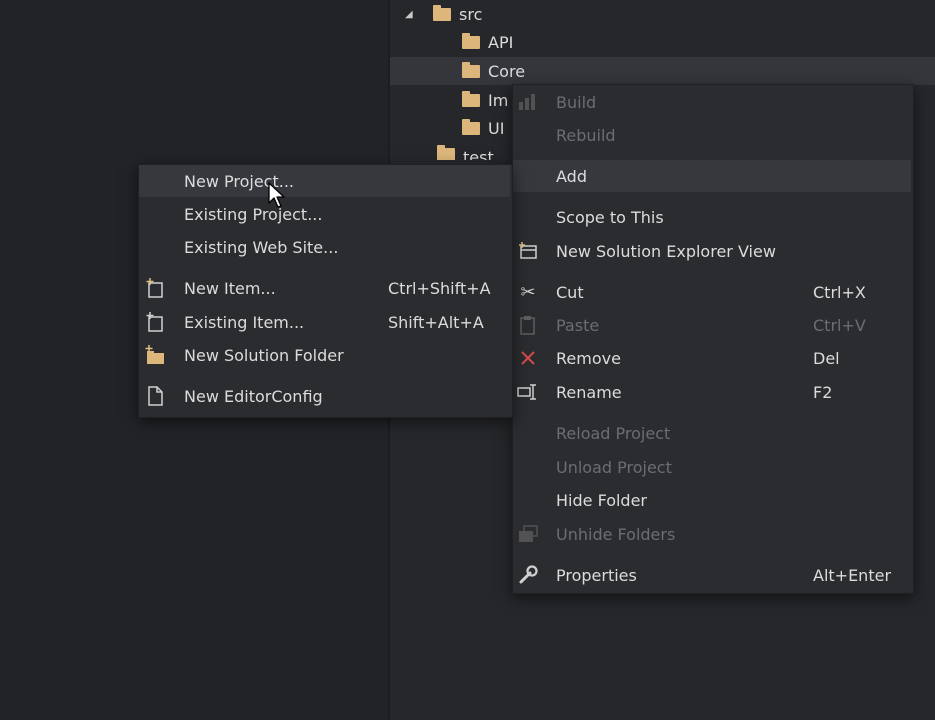 The width and height of the screenshot is (935, 720). What do you see at coordinates (528, 534) in the screenshot?
I see `unhide-icon` at bounding box center [528, 534].